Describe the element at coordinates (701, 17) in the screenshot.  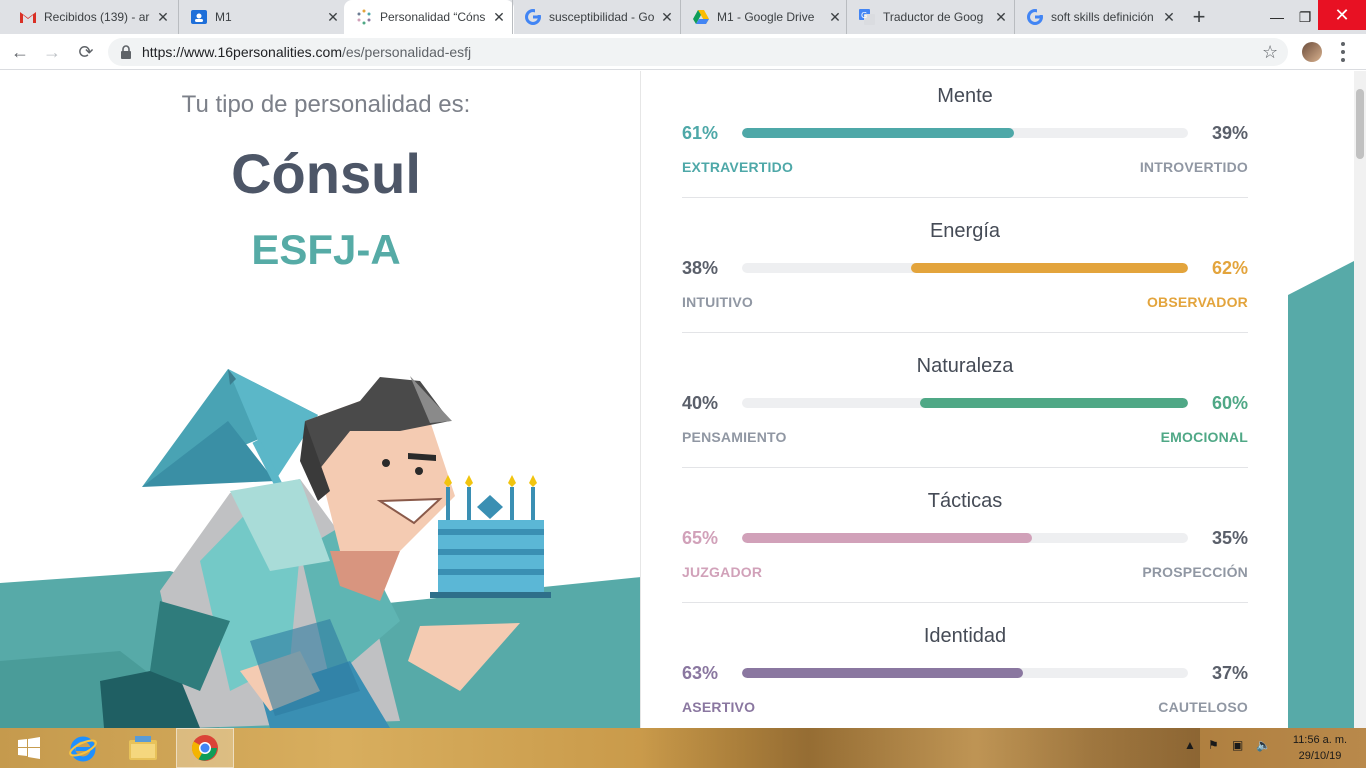
I see `drive-icon` at that location.